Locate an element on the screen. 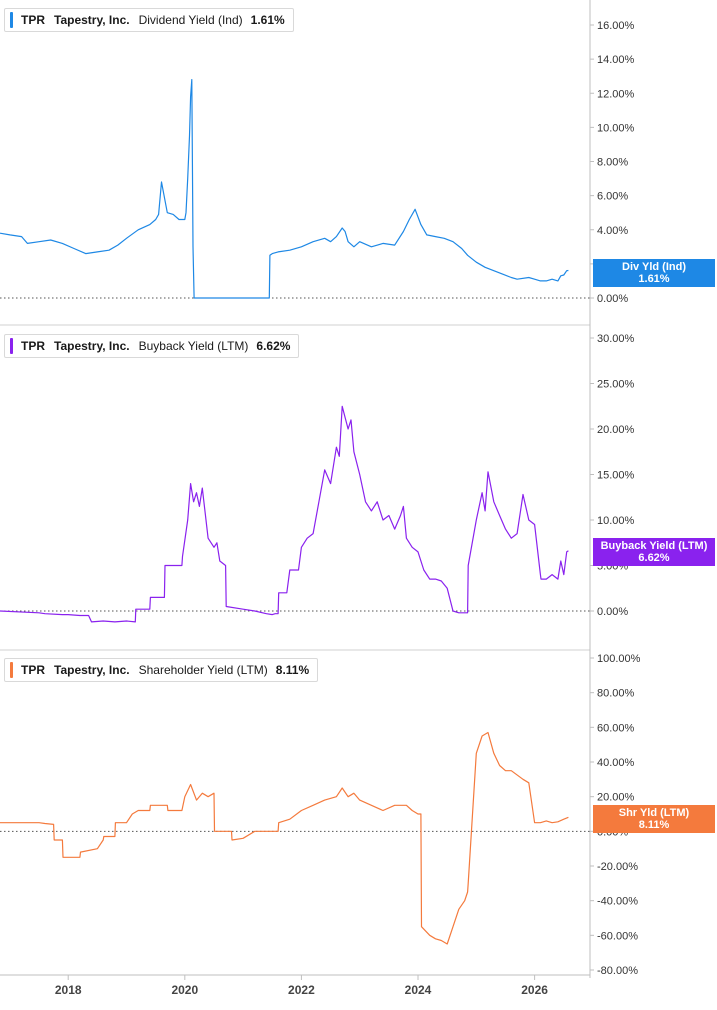 The height and width of the screenshot is (1010, 717). shareholder-ytick-label: 80.00% is located at coordinates (616, 694).